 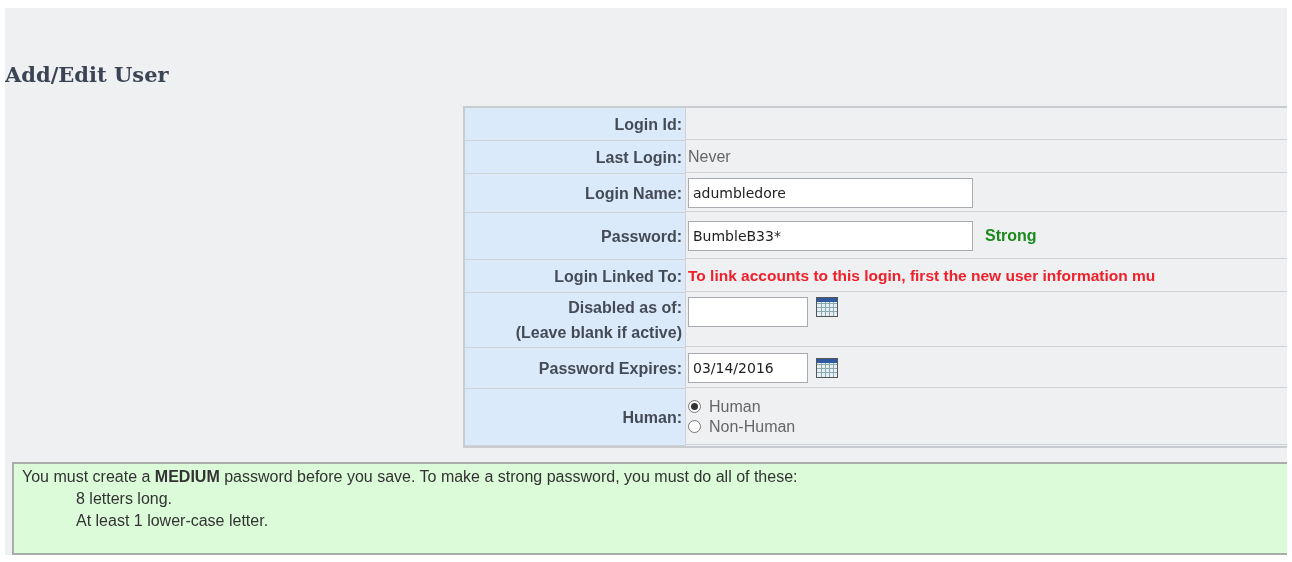 I want to click on field-label: Disabled as of:, so click(x=625, y=308).